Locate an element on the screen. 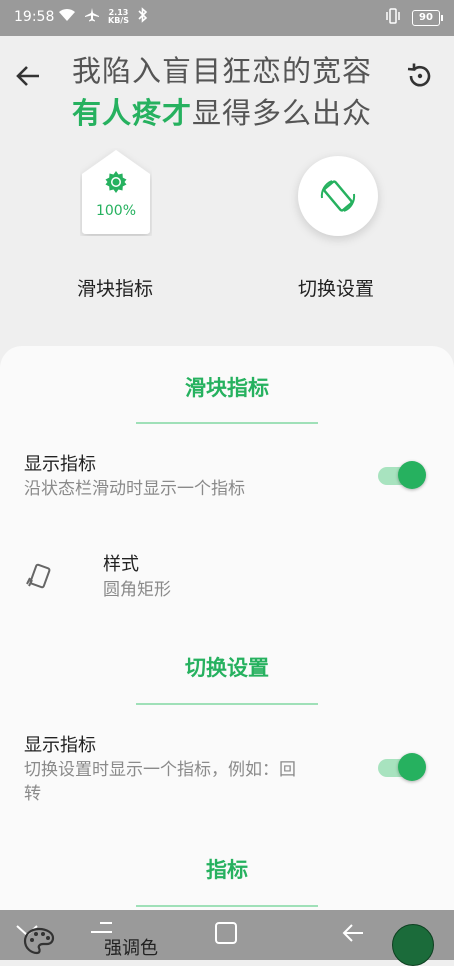 The width and height of the screenshot is (454, 966). arrow-left-icon is located at coordinates (27, 76).